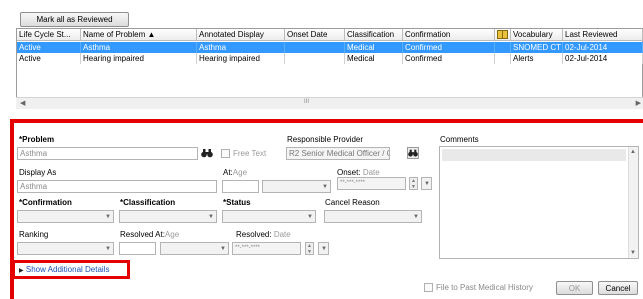  I want to click on resolved-age-unit-select: ▼, so click(194, 248).